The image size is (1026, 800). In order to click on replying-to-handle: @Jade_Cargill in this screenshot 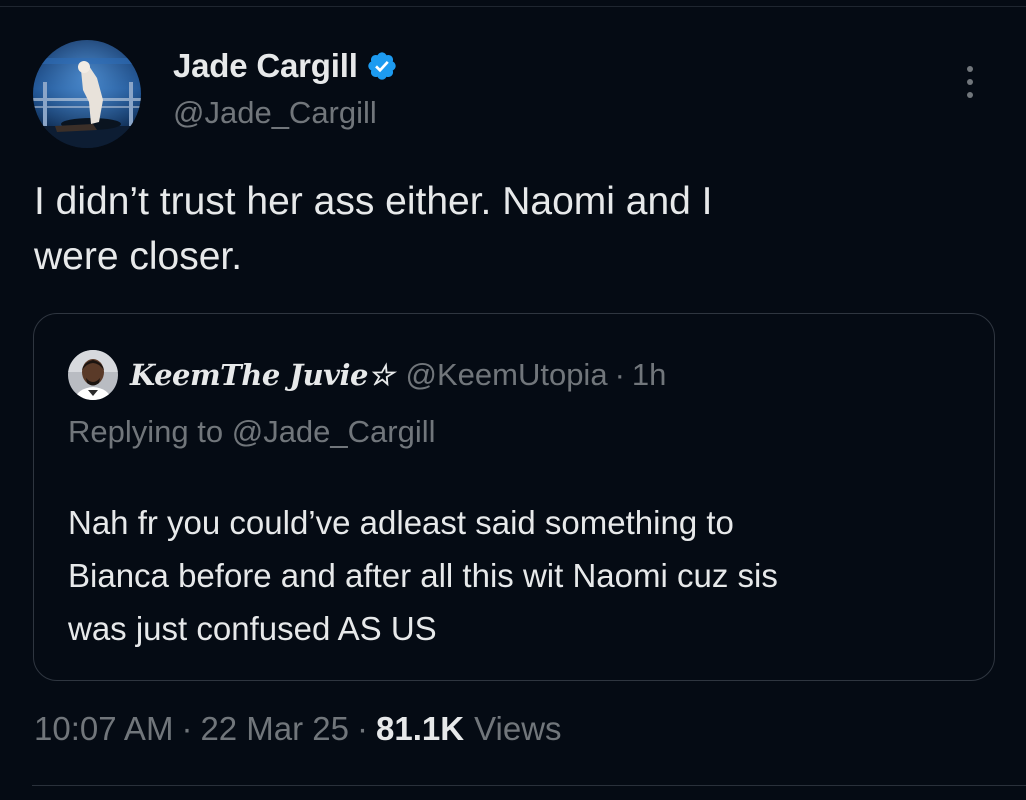, I will do `click(334, 431)`.